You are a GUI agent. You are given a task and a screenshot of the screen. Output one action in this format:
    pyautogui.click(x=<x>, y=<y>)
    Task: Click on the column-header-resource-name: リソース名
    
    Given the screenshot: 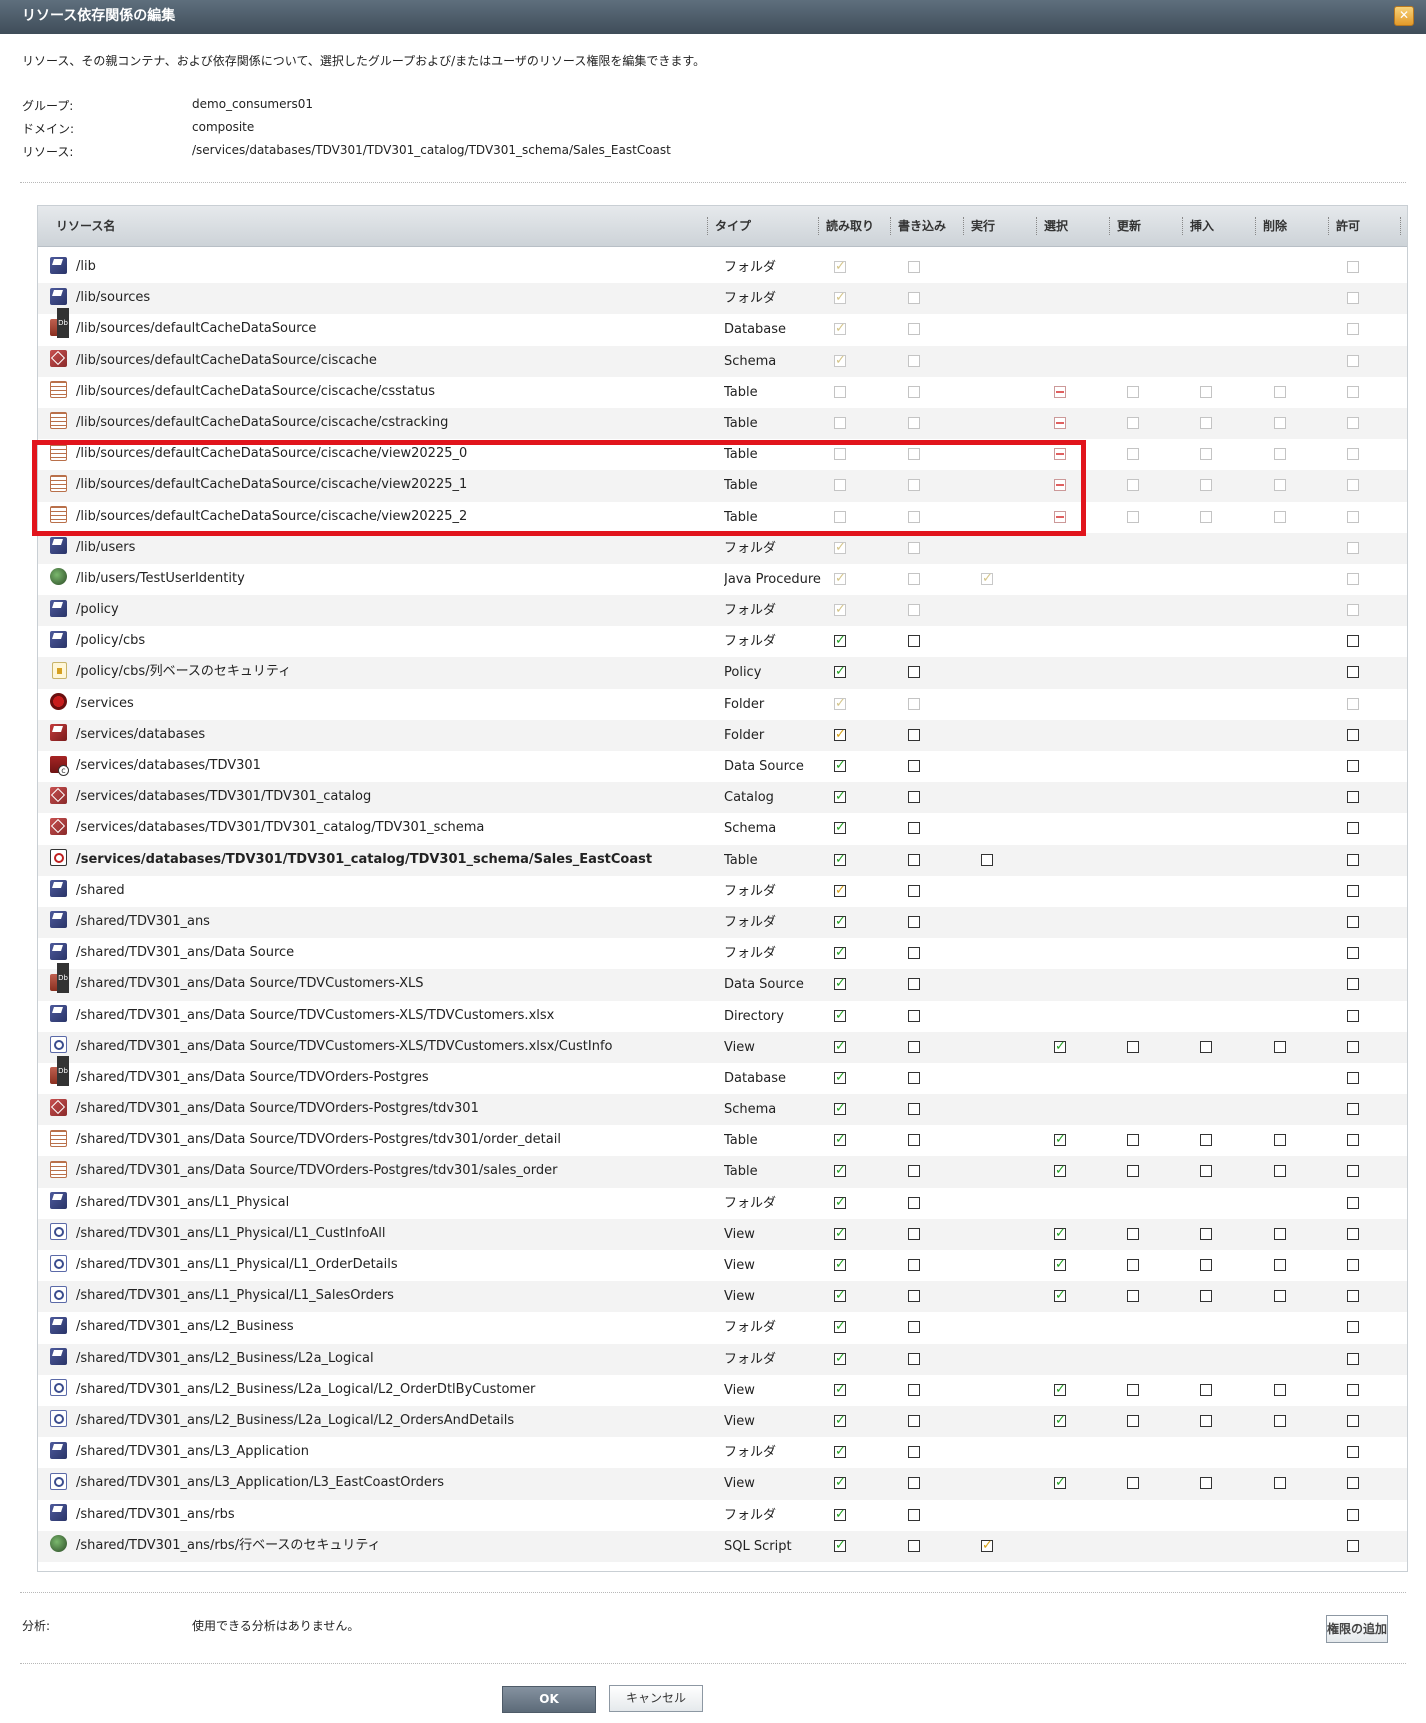 What is the action you would take?
    pyautogui.click(x=85, y=226)
    